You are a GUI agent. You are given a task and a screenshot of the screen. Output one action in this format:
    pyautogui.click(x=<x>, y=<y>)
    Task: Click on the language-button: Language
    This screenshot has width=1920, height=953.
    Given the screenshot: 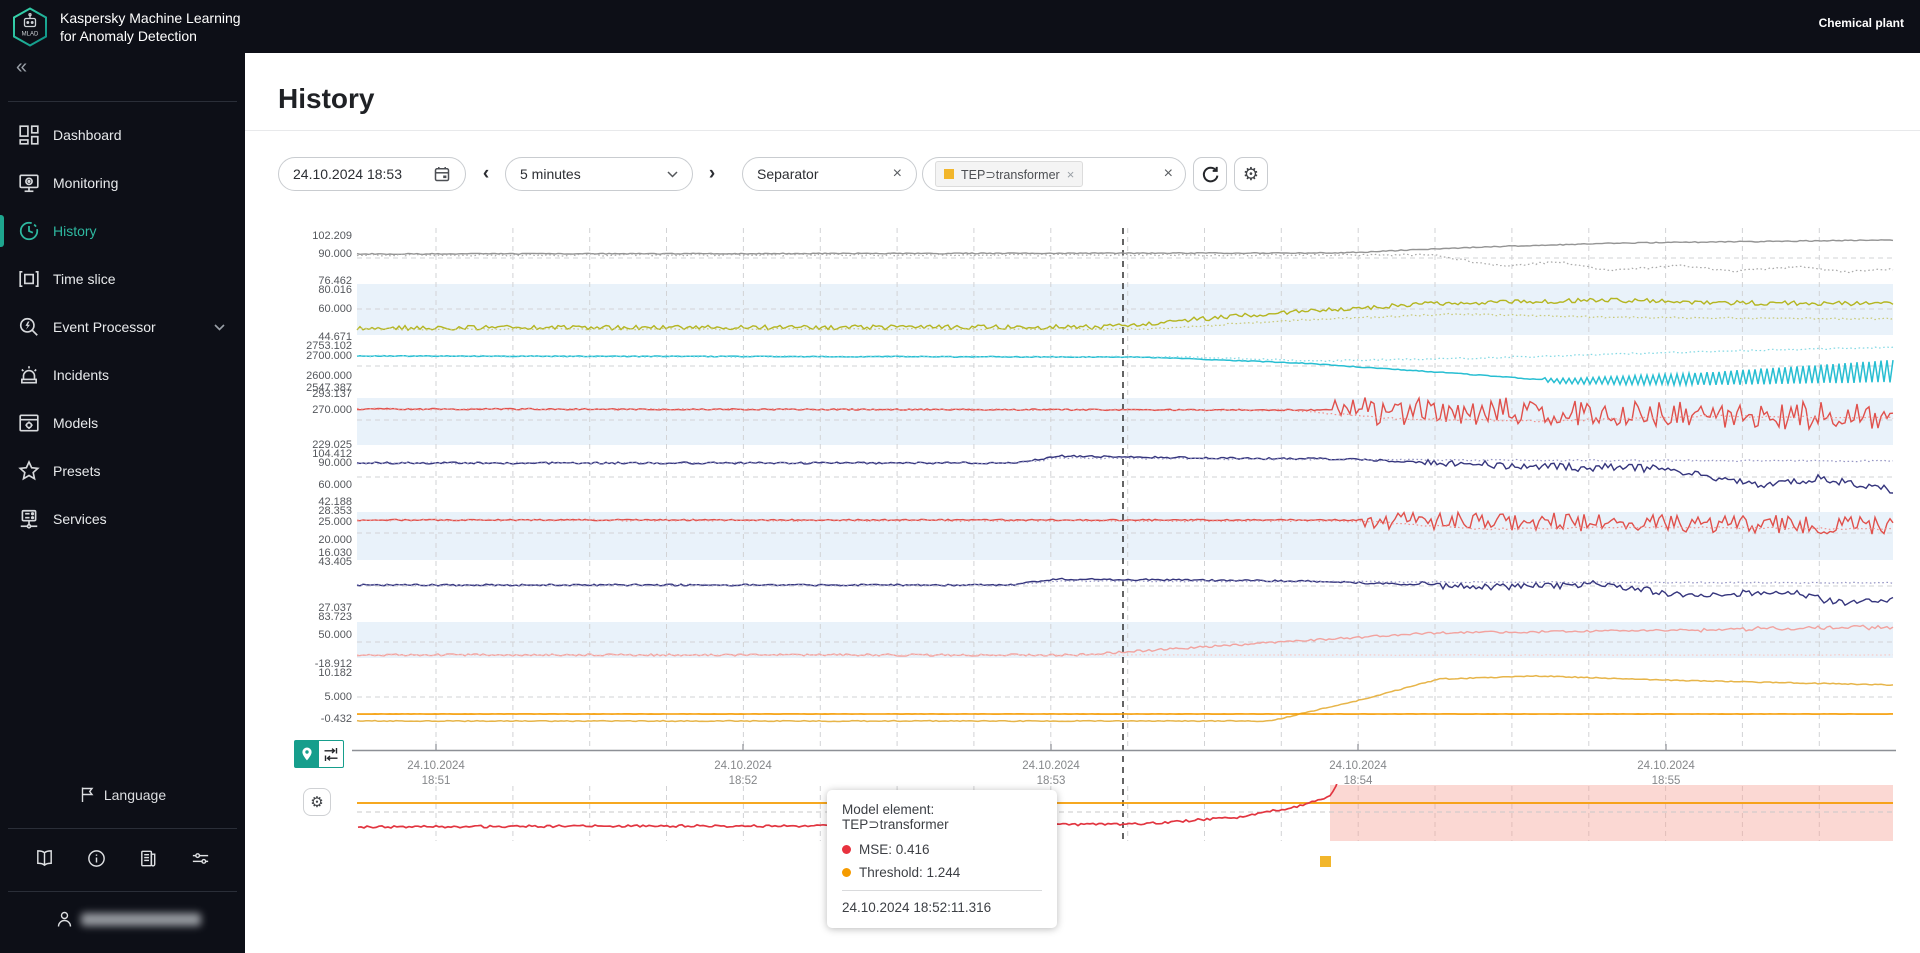 What is the action you would take?
    pyautogui.click(x=122, y=794)
    